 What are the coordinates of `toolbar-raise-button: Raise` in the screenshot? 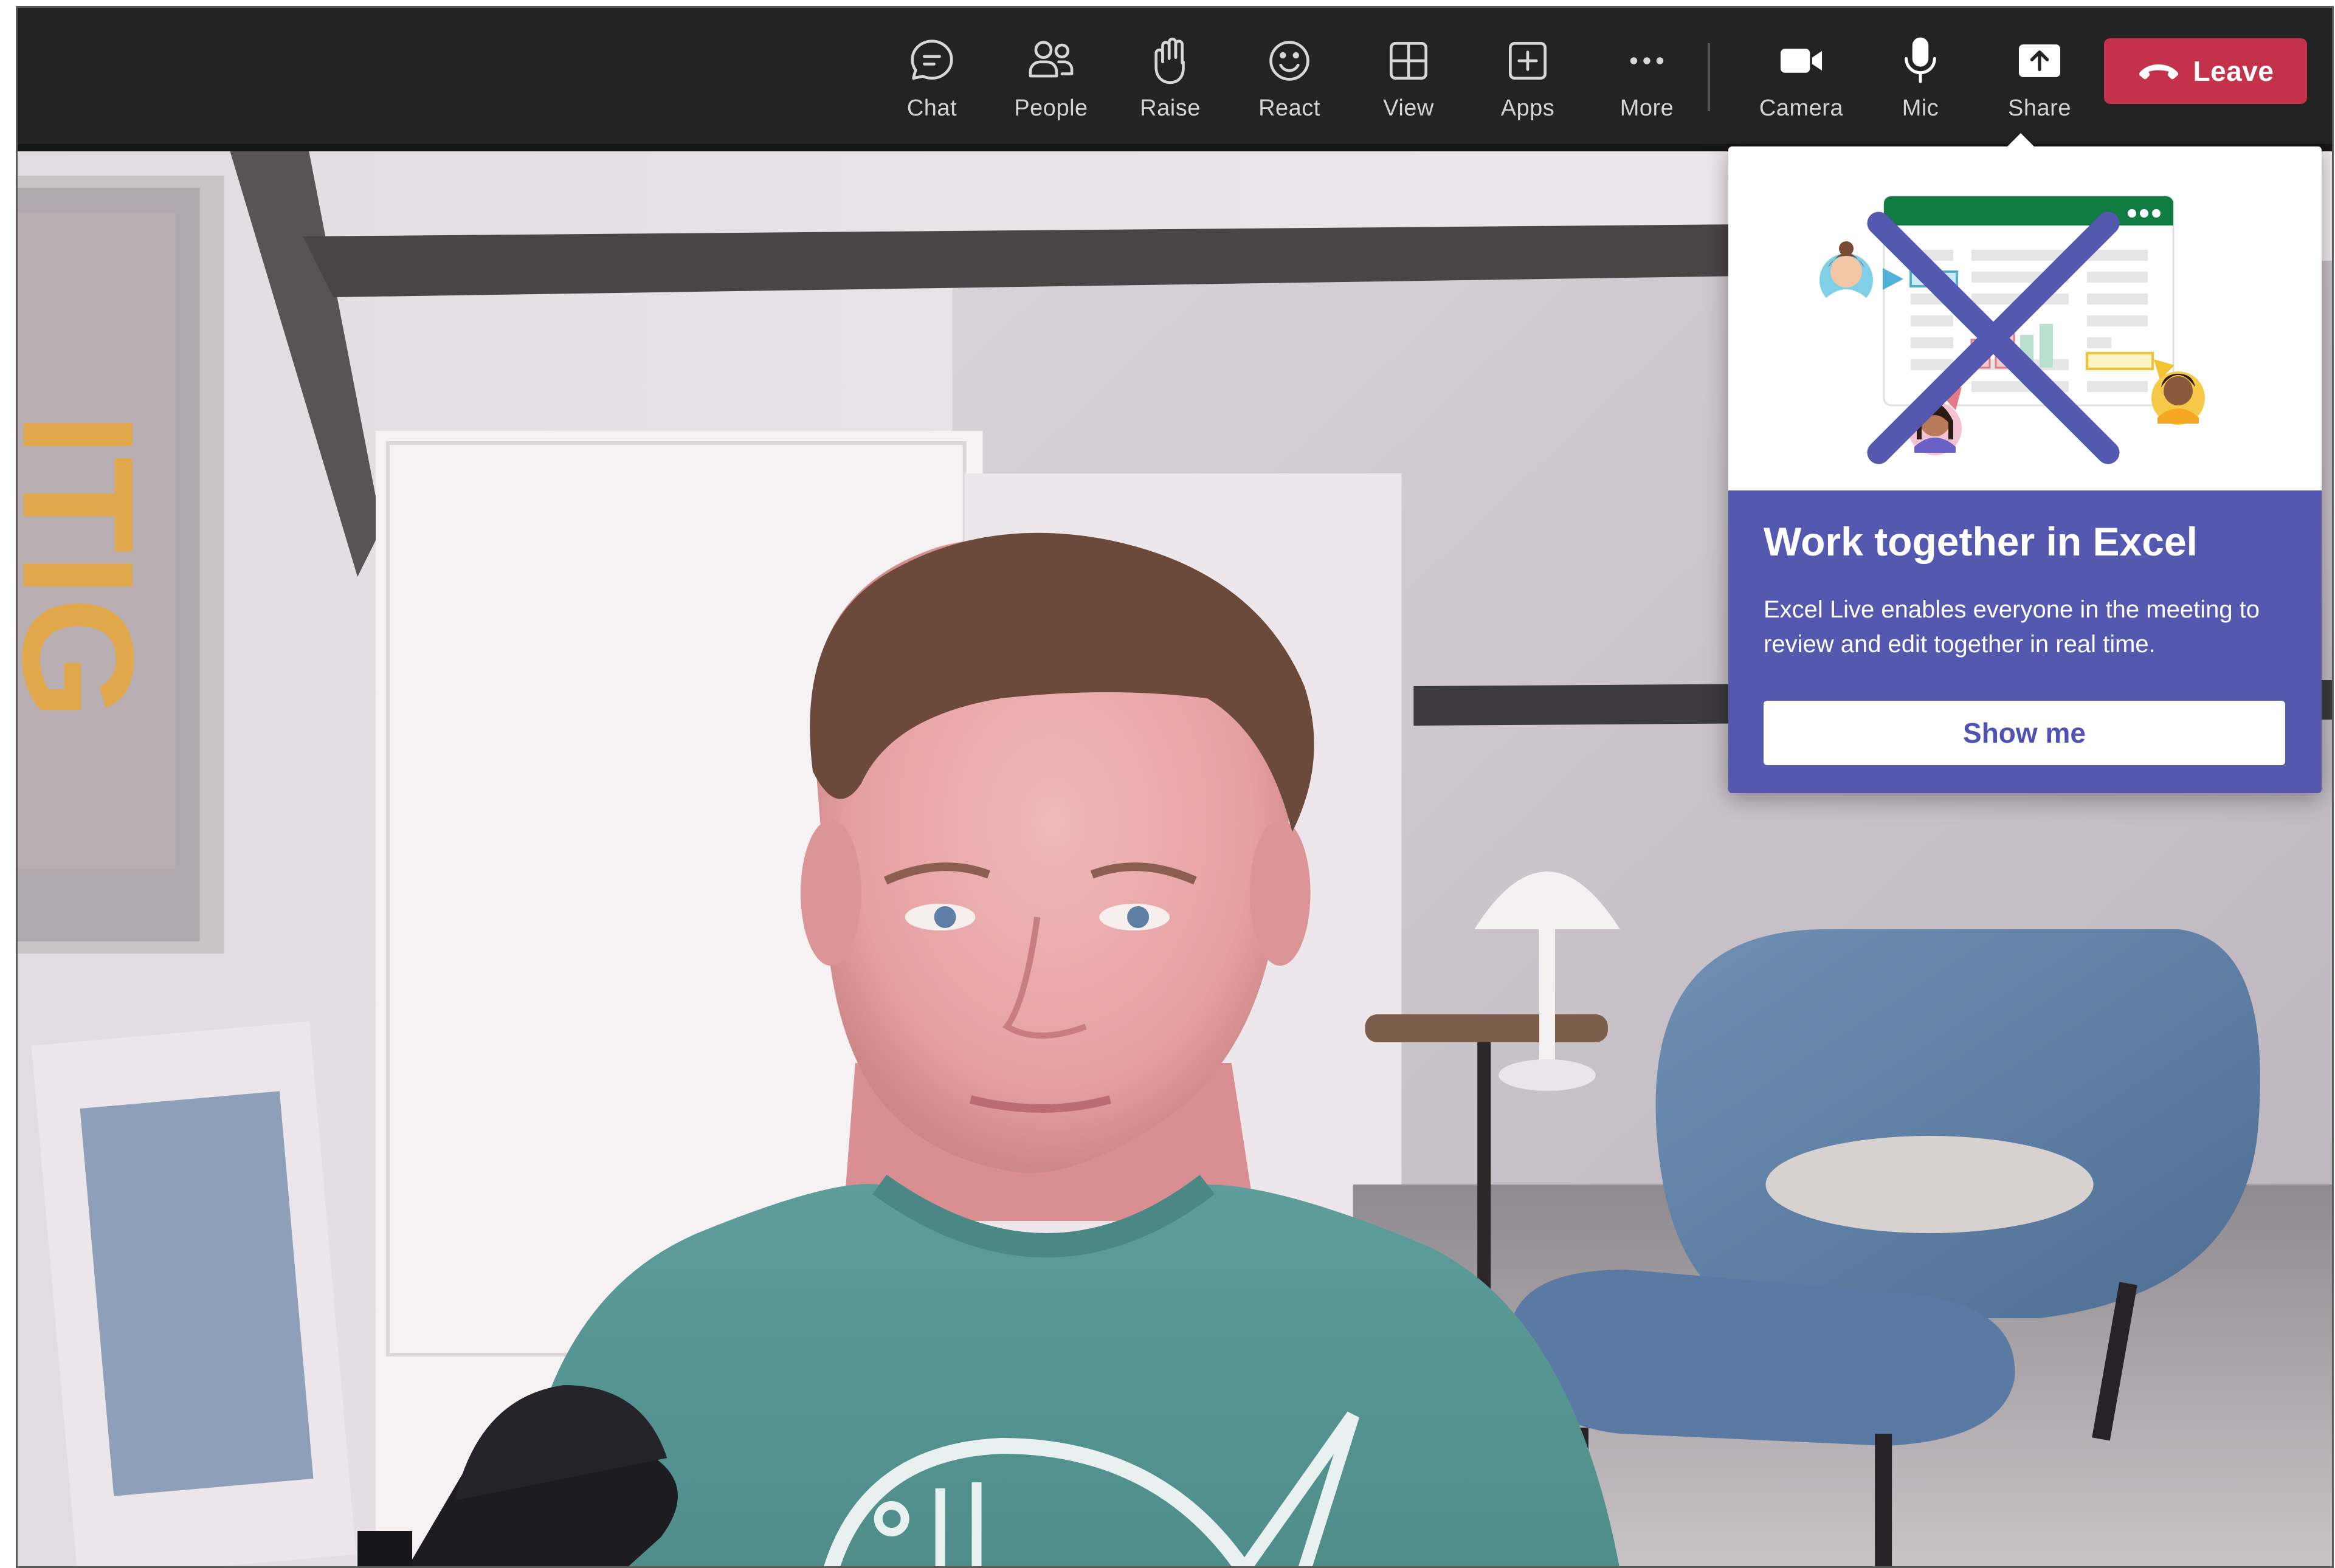 It's located at (1170, 80).